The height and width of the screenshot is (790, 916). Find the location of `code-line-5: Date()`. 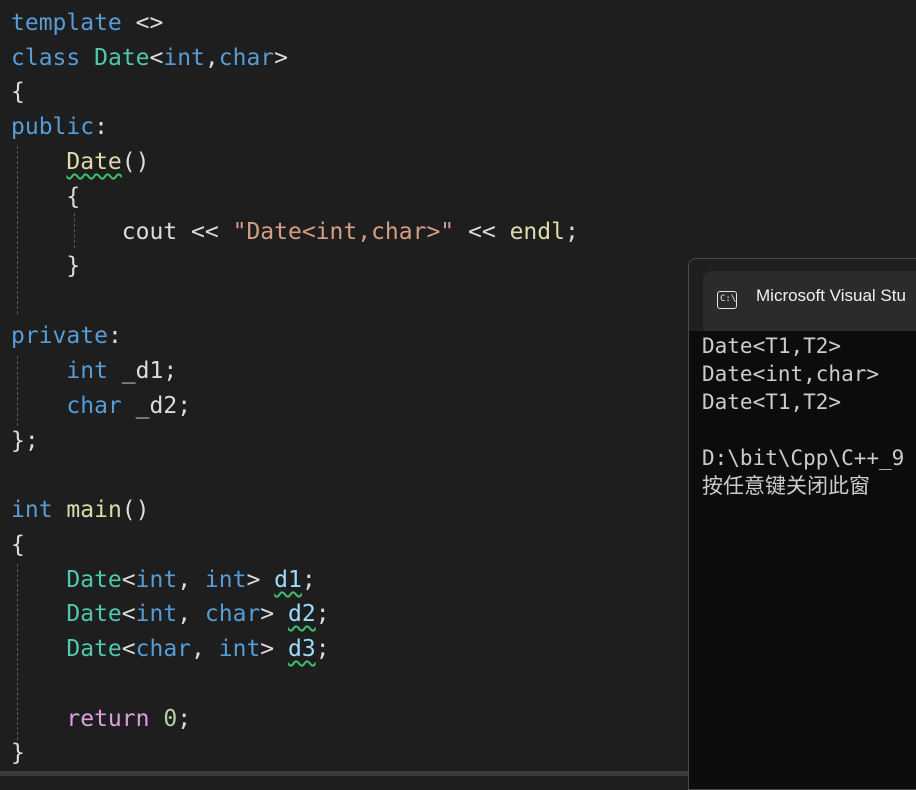

code-line-5: Date() is located at coordinates (80, 162).